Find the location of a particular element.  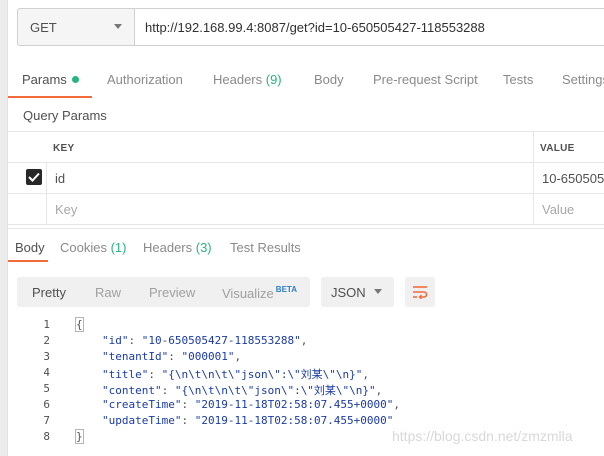

column-header-key: KEY is located at coordinates (64, 148).